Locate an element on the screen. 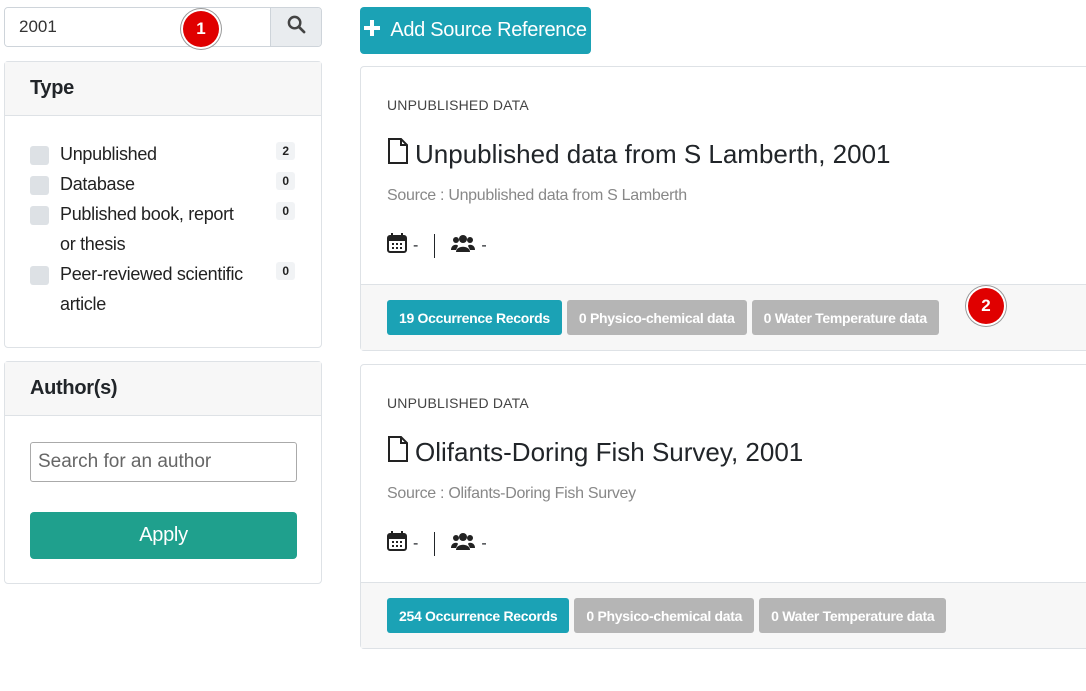  reference-title: Olifants-Doring Fish Survey, 2001 is located at coordinates (595, 452).